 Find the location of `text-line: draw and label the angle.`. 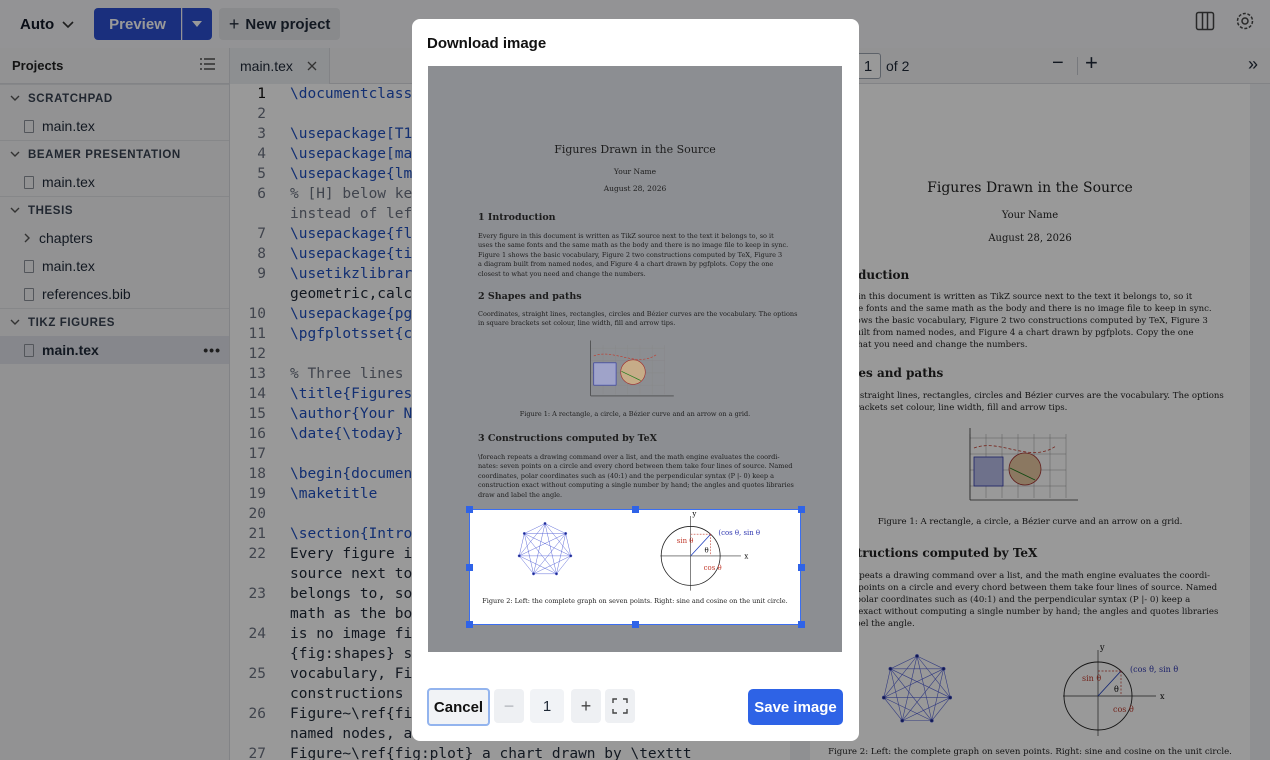

text-line: draw and label the angle. is located at coordinates (520, 494).